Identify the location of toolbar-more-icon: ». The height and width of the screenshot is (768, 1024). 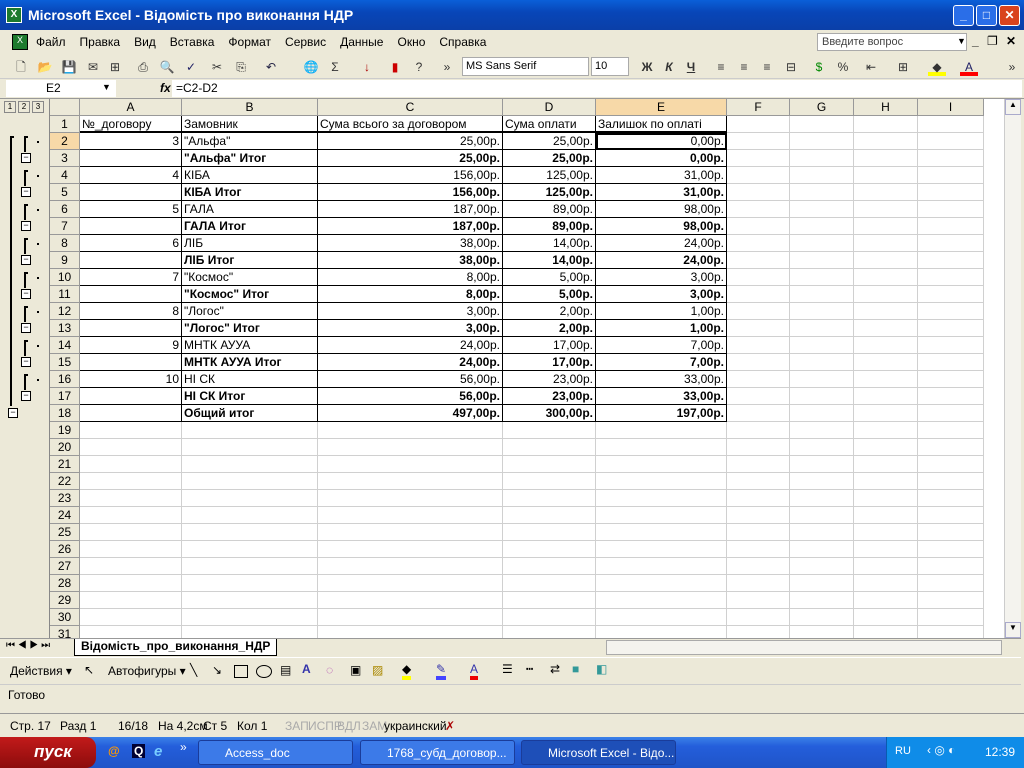
(1012, 67).